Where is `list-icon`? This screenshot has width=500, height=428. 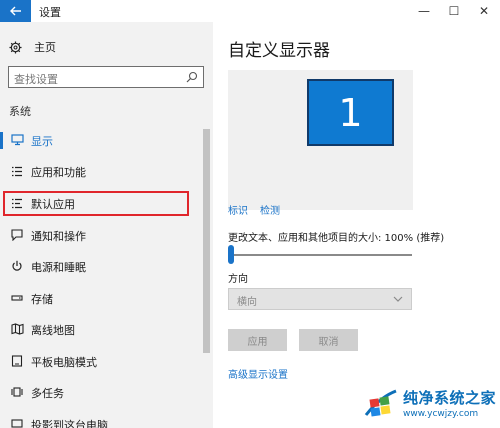 list-icon is located at coordinates (17, 171).